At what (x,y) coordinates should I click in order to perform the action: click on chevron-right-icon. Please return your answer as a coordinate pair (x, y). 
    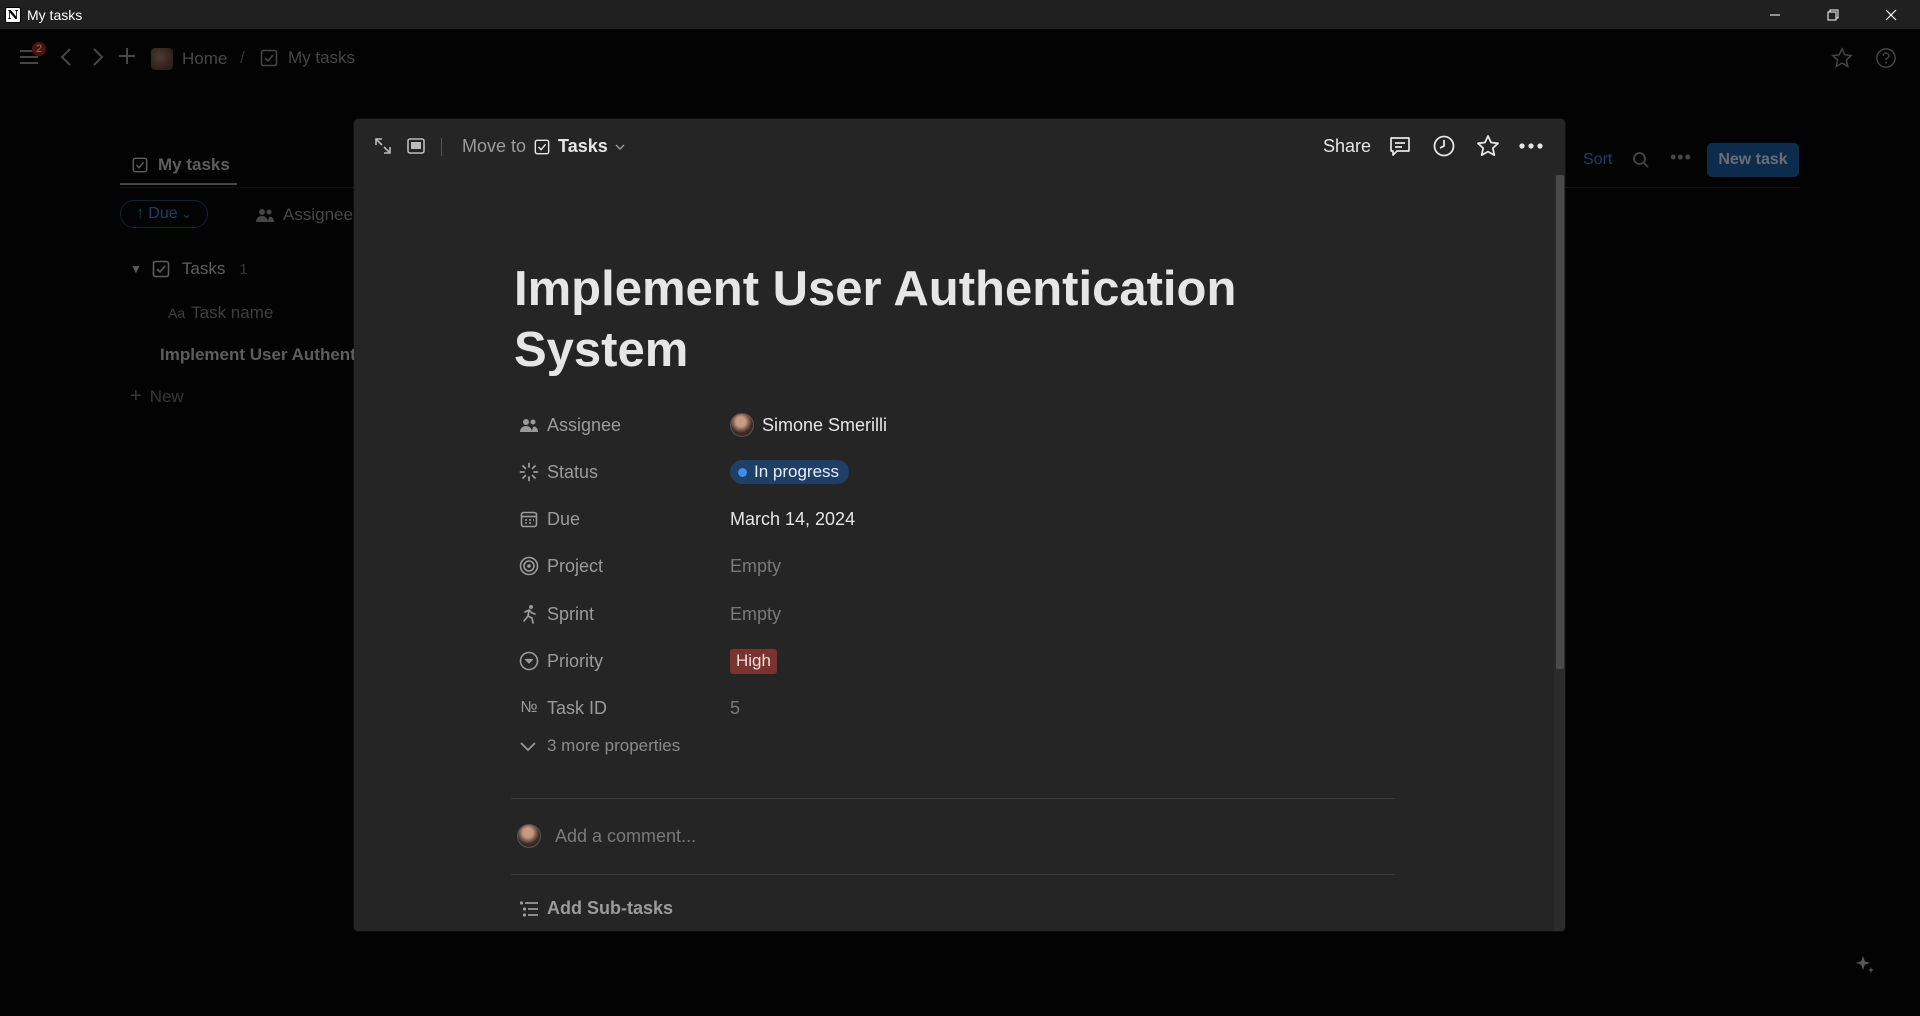
    Looking at the image, I should click on (98, 57).